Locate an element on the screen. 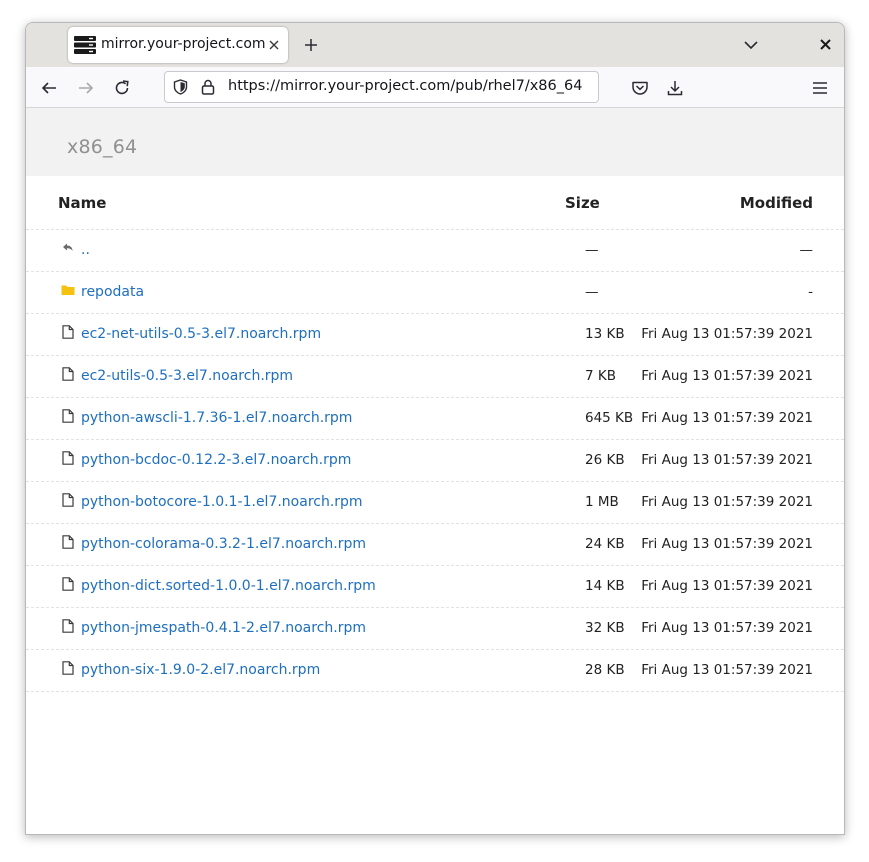 The width and height of the screenshot is (869, 862). entry-size: 645 KB is located at coordinates (609, 418).